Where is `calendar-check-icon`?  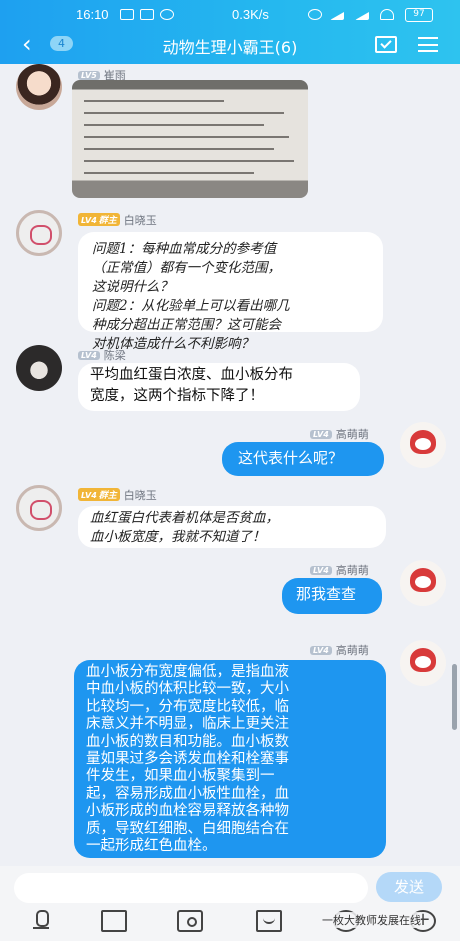 calendar-check-icon is located at coordinates (386, 44).